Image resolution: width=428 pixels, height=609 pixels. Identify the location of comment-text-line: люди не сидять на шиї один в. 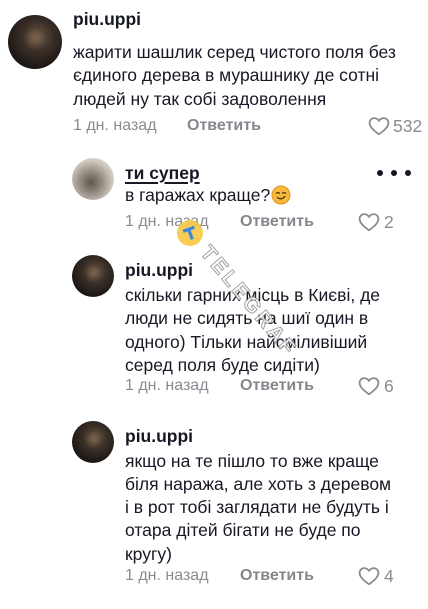
(247, 318).